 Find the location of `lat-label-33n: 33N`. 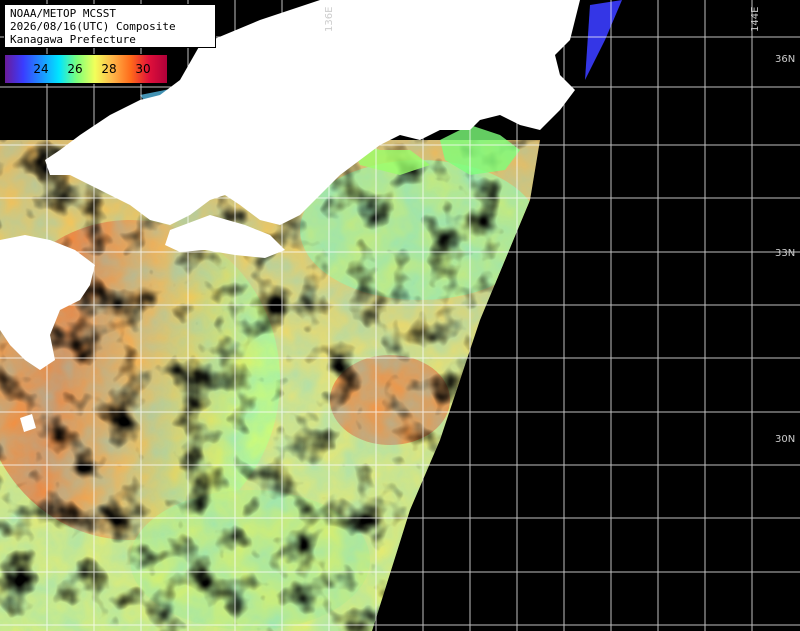

lat-label-33n: 33N is located at coordinates (785, 253).